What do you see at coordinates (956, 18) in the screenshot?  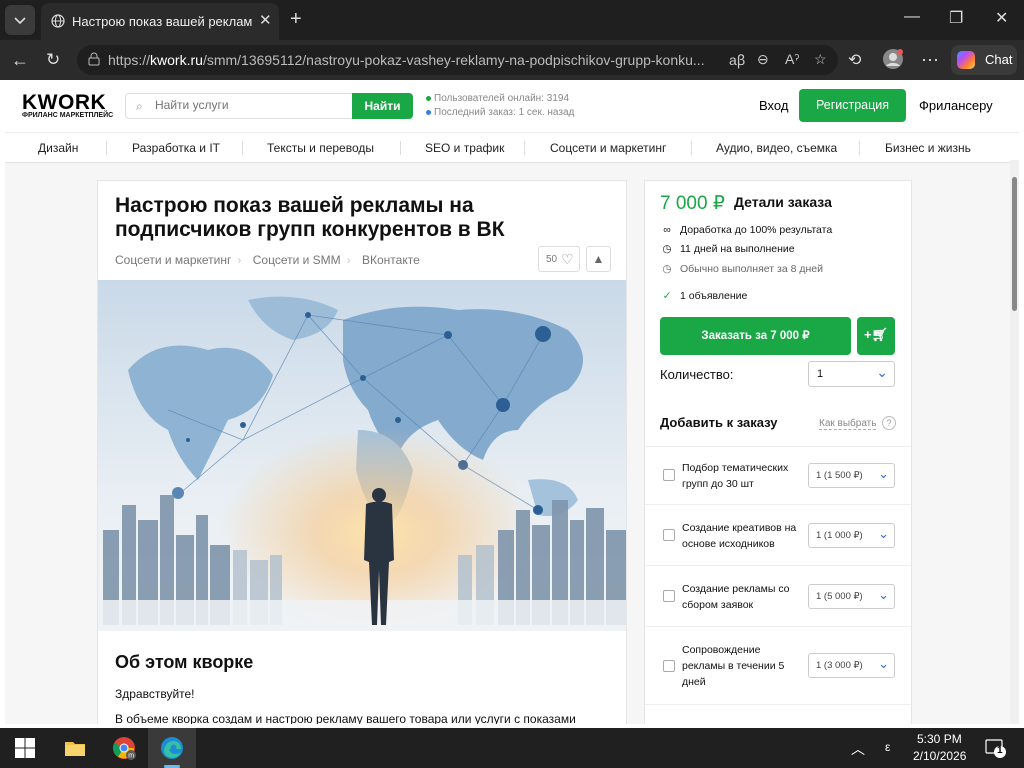 I see `maximize-icon: ❐` at bounding box center [956, 18].